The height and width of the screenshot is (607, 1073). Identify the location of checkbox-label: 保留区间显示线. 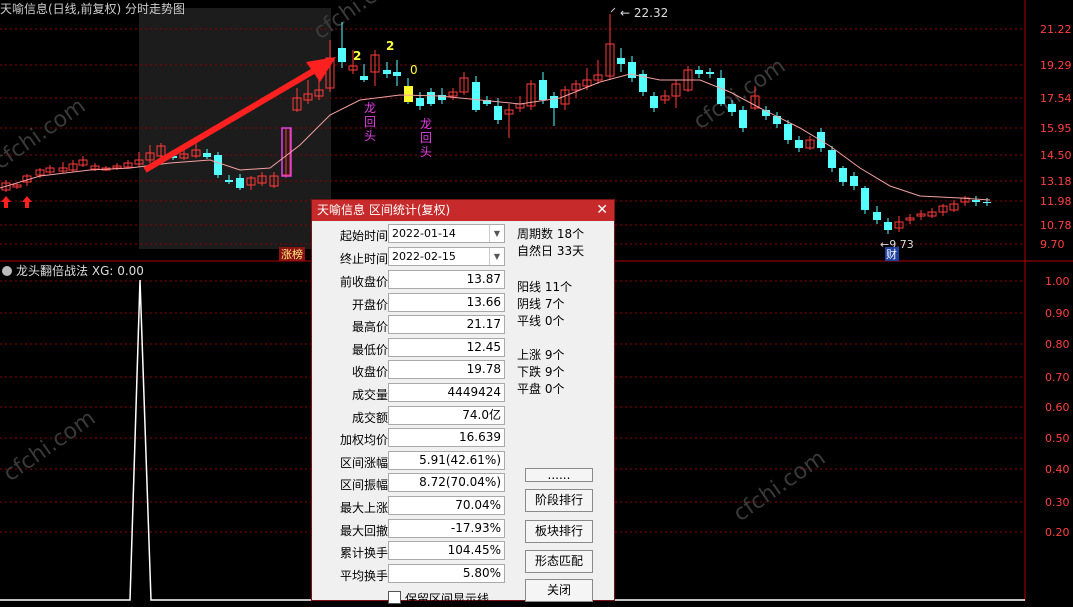
(447, 599).